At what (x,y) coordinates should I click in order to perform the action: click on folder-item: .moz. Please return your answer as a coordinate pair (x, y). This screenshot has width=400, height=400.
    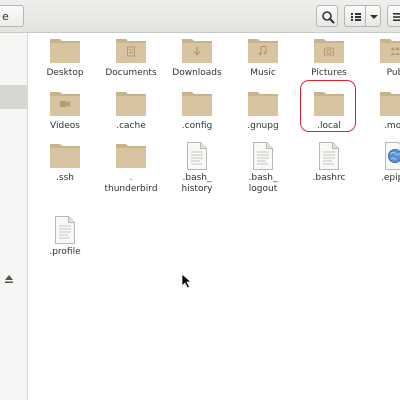
    Looking at the image, I should click on (380, 110).